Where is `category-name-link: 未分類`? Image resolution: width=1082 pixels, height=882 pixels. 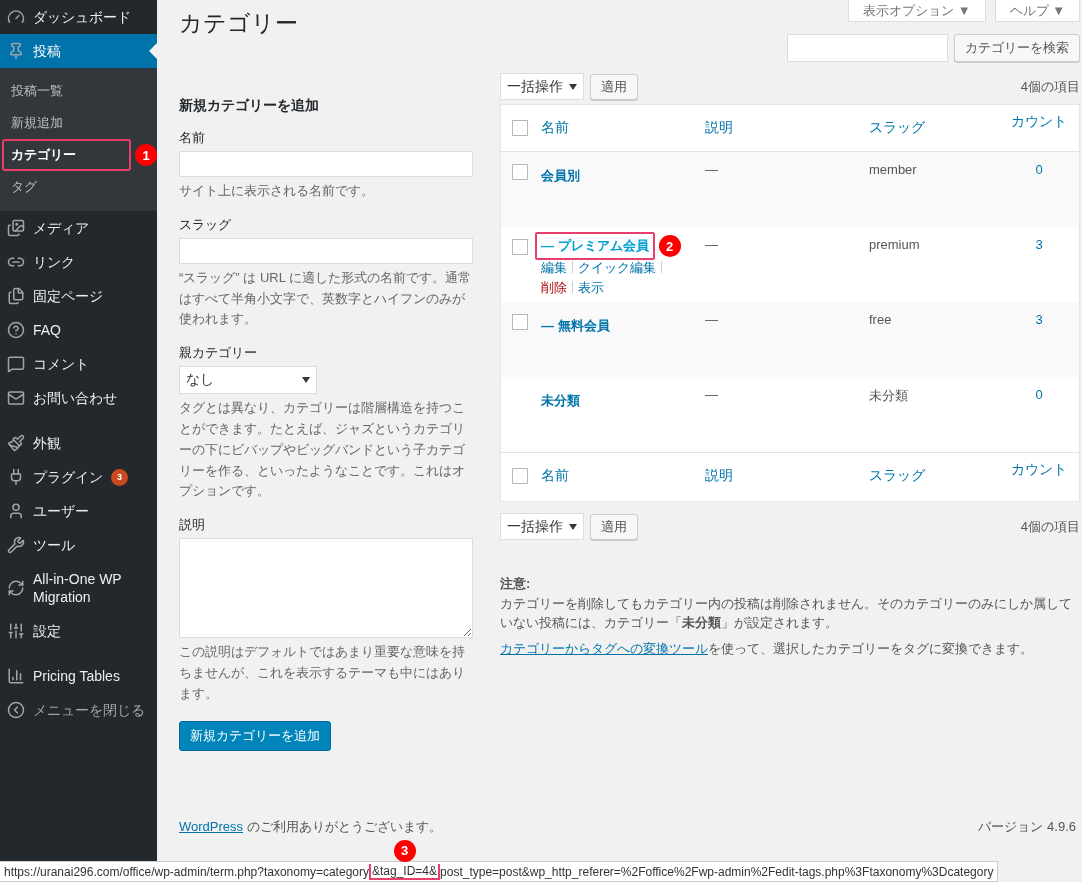 category-name-link: 未分類 is located at coordinates (560, 401).